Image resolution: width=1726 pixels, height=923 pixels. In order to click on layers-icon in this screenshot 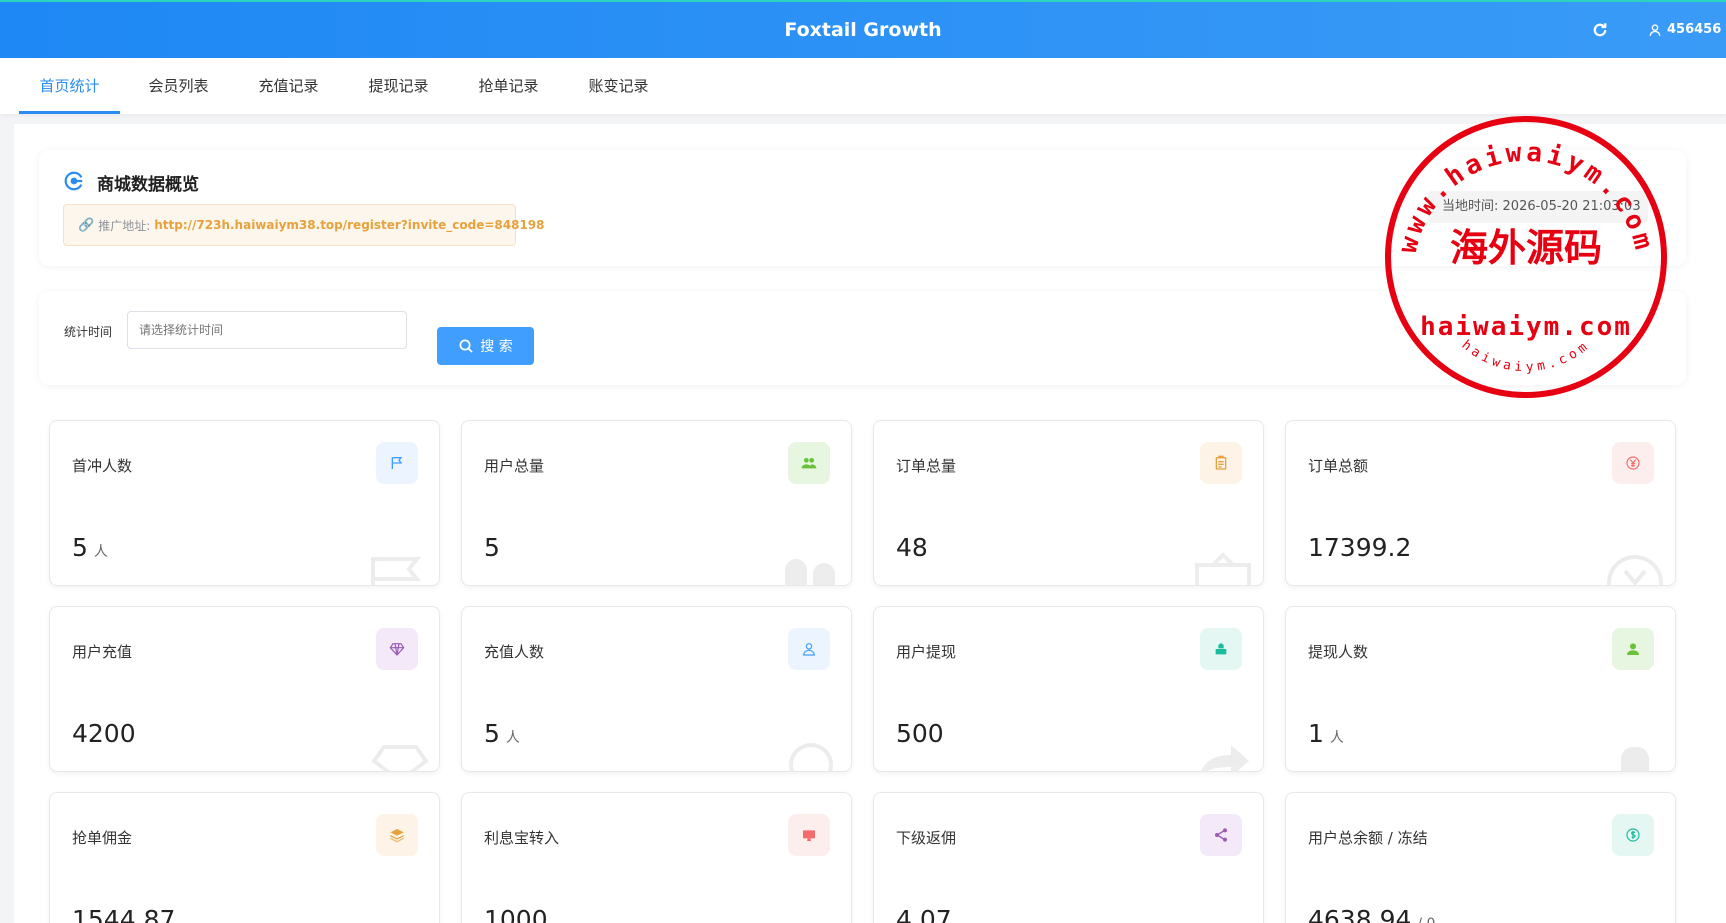, I will do `click(397, 835)`.